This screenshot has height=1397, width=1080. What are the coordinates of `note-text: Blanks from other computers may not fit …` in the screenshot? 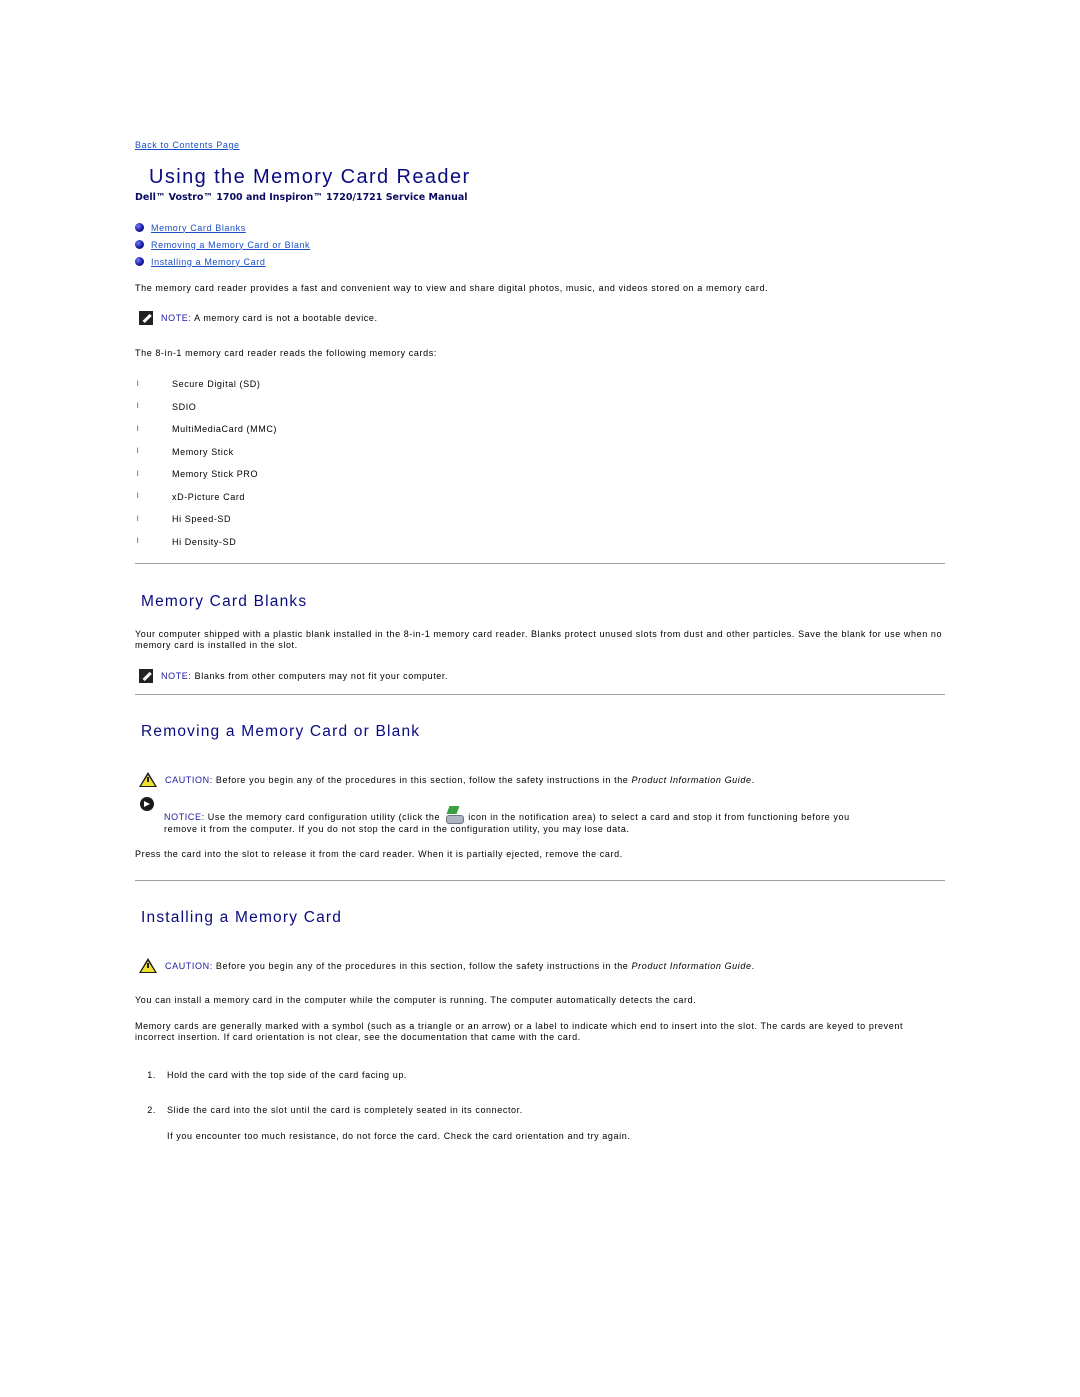 It's located at (320, 676).